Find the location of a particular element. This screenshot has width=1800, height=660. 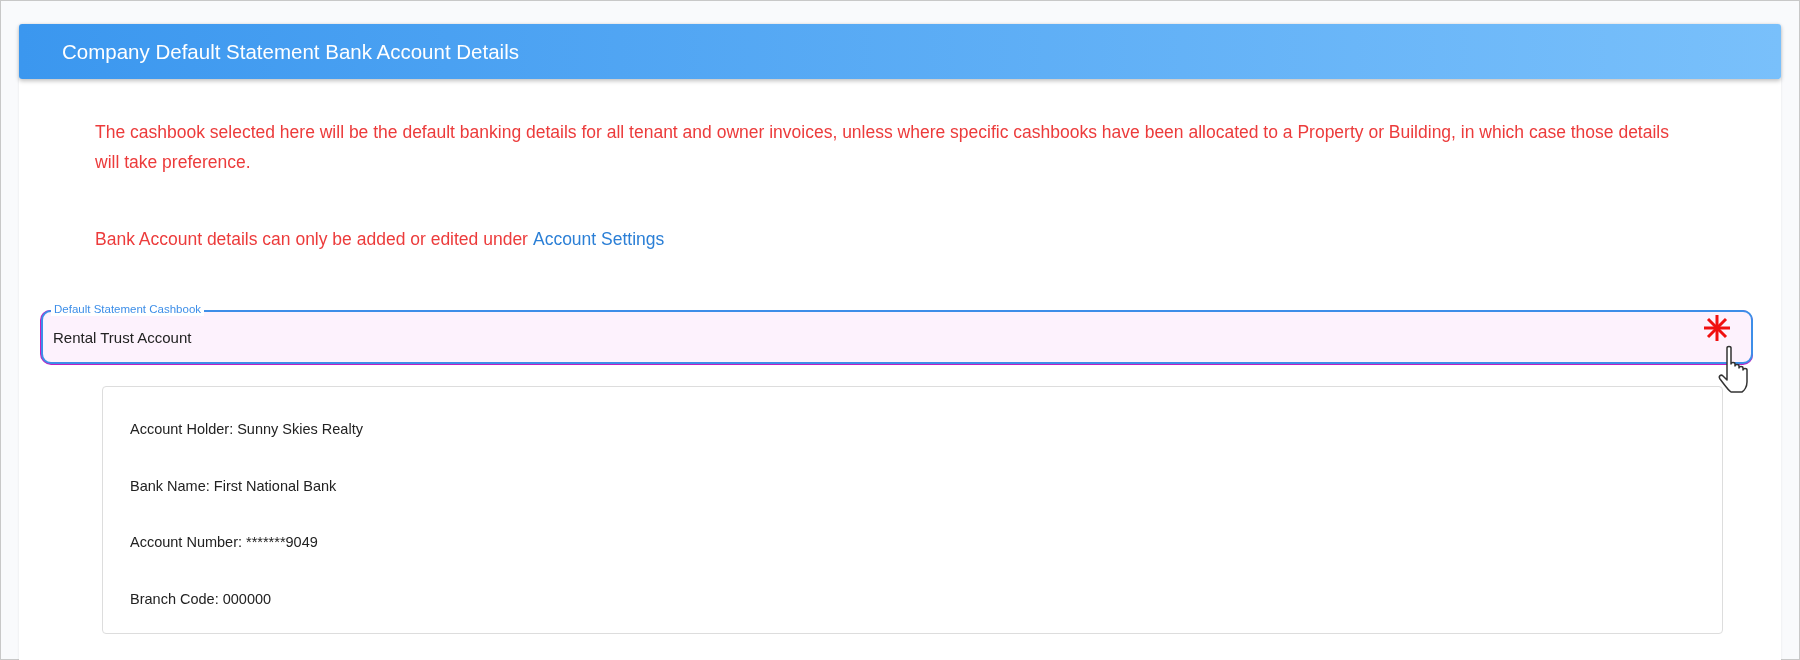

account-settings-link: Account Settings is located at coordinates (598, 239).